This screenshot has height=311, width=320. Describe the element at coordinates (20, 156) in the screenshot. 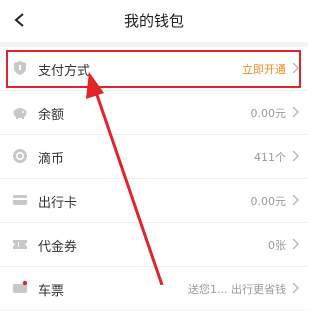

I see `coin-icon` at that location.